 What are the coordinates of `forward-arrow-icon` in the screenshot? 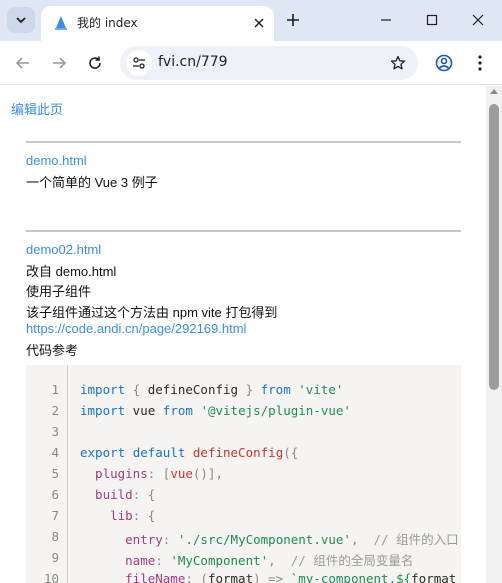 It's located at (60, 63).